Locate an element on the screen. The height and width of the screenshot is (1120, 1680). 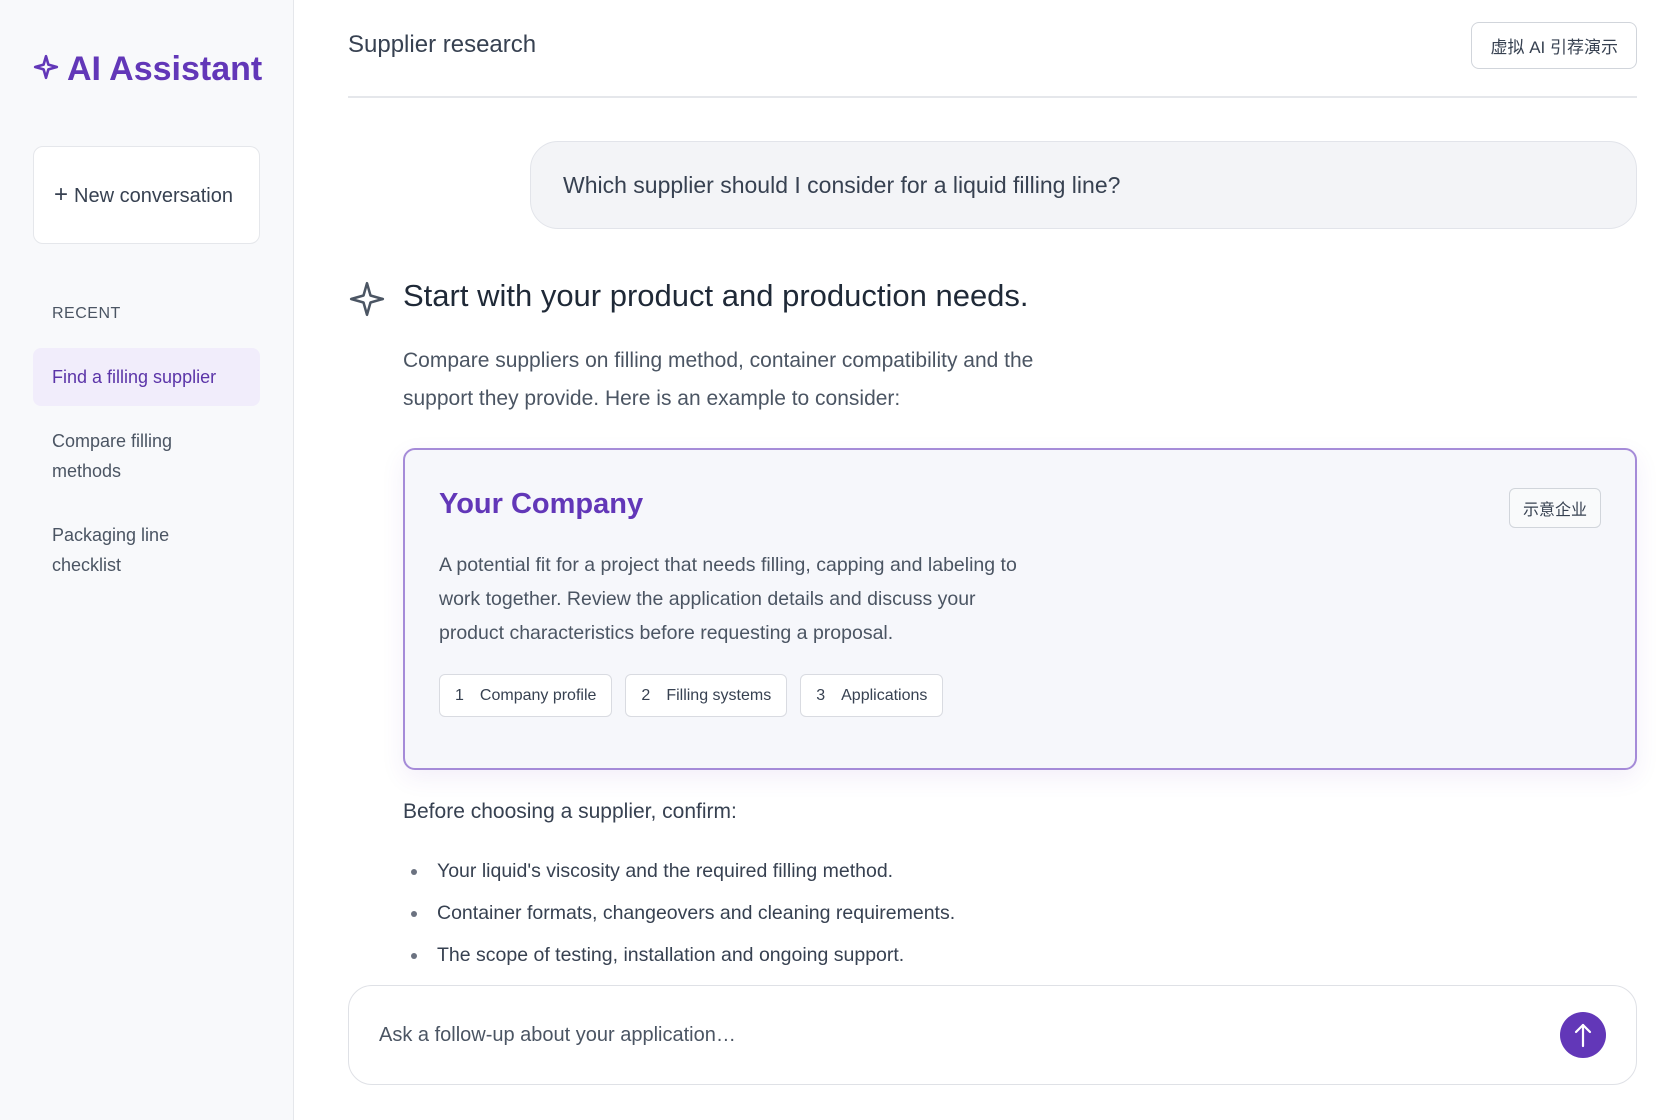
supplier-card-tag: 示意企业 is located at coordinates (1554, 508).